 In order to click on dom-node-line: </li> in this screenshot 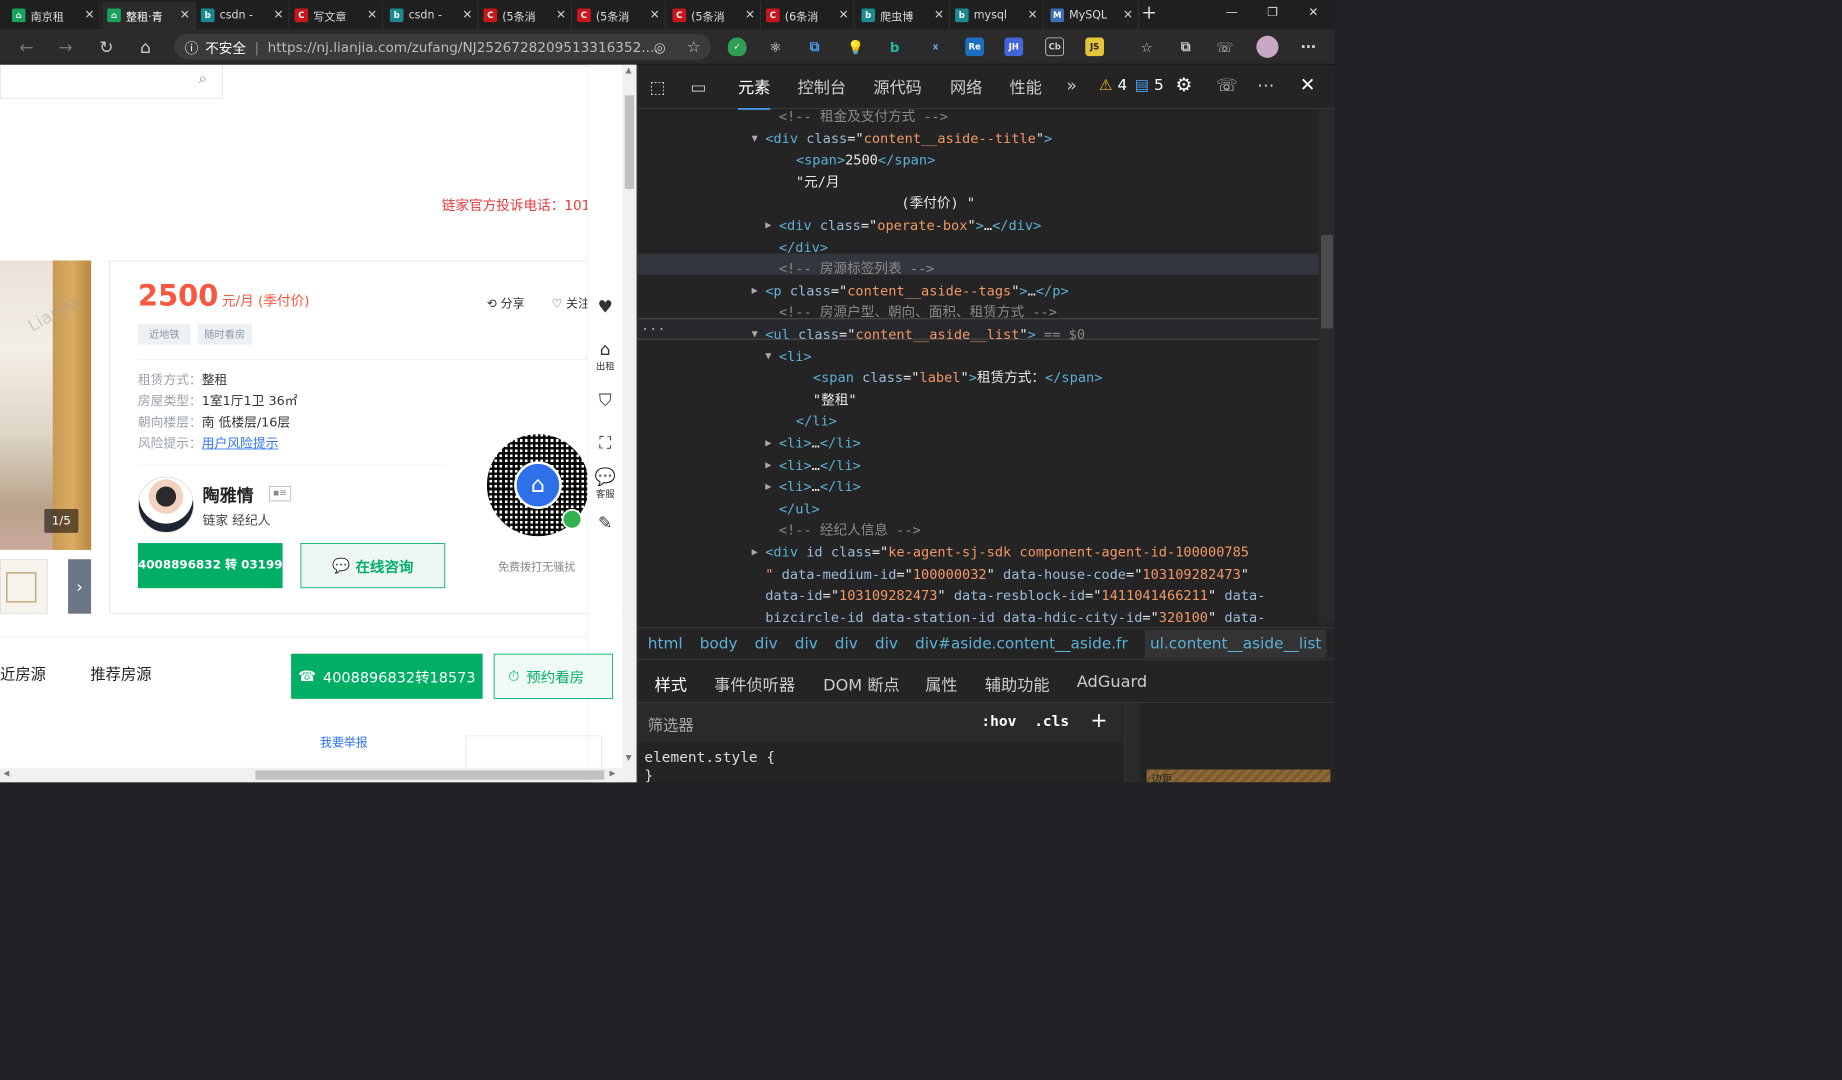, I will do `click(1065, 421)`.